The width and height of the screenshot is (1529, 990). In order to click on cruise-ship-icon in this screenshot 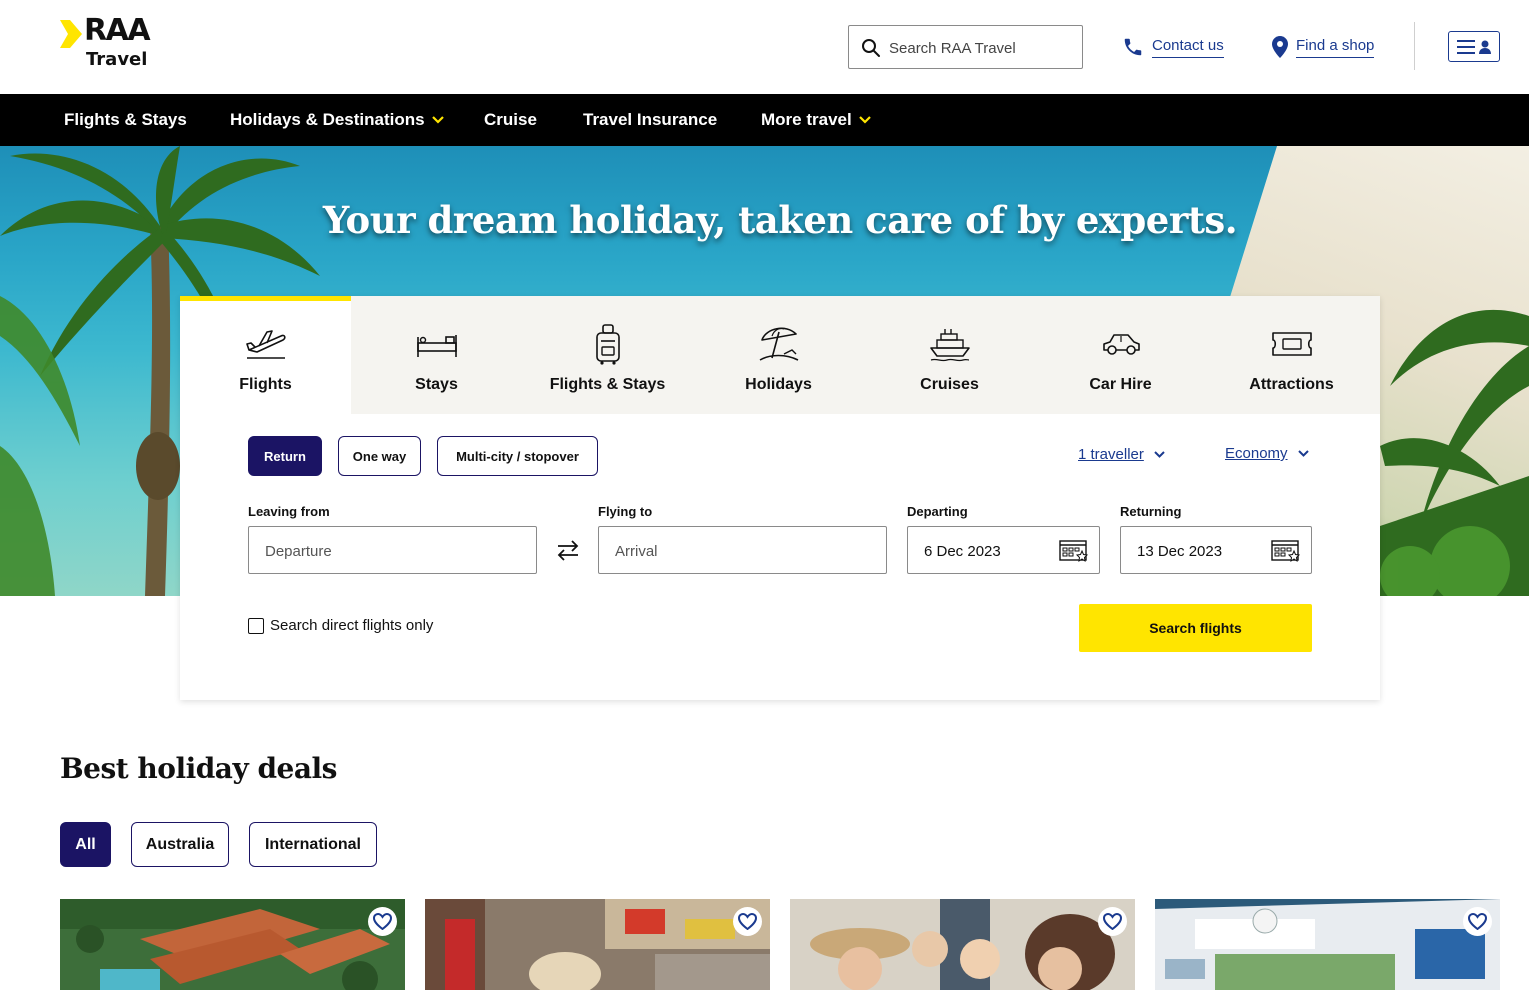, I will do `click(949, 345)`.